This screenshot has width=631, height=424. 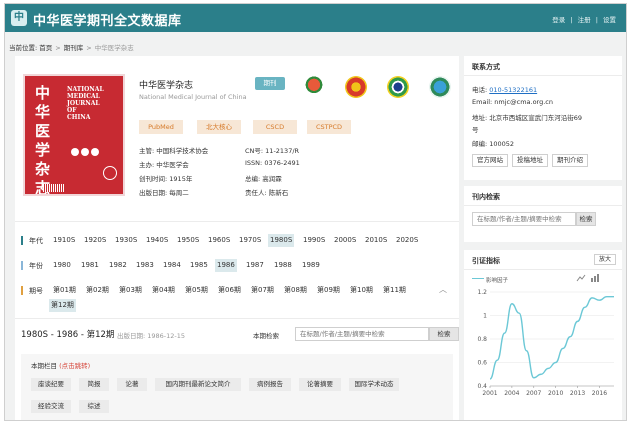 I want to click on contact-address-cont: 号, so click(x=475, y=130).